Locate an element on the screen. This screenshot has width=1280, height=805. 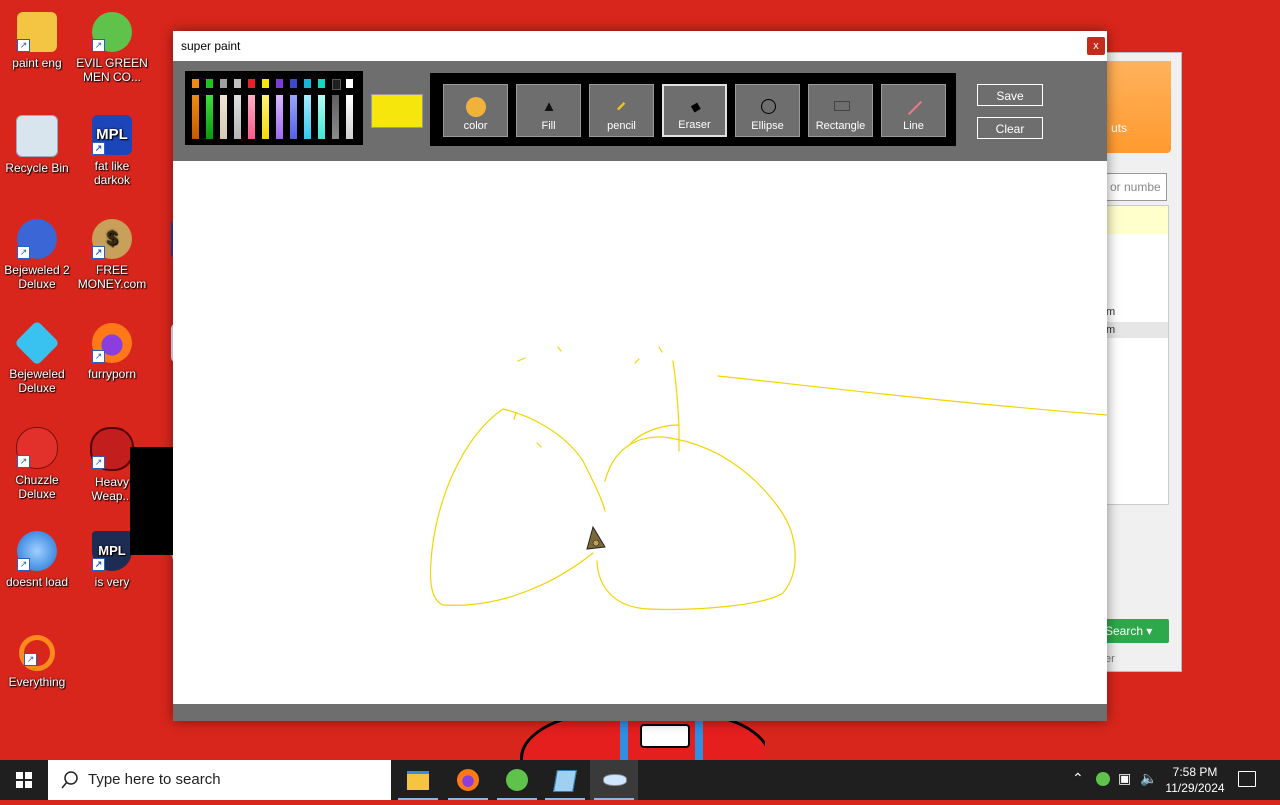
start-button is located at coordinates (24, 780).